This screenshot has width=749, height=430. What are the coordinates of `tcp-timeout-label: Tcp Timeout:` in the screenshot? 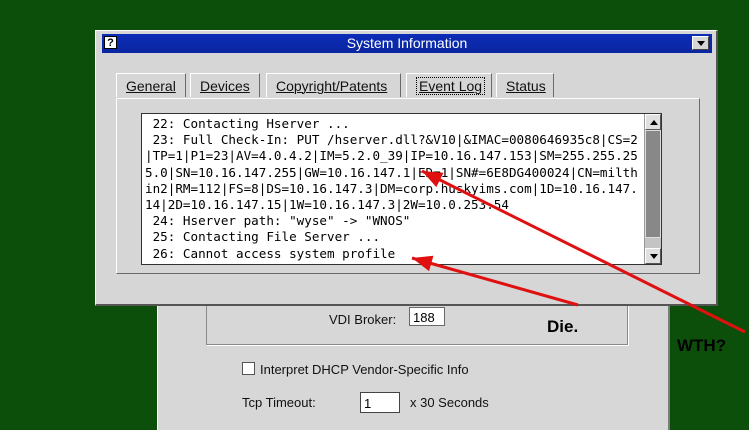 It's located at (279, 402).